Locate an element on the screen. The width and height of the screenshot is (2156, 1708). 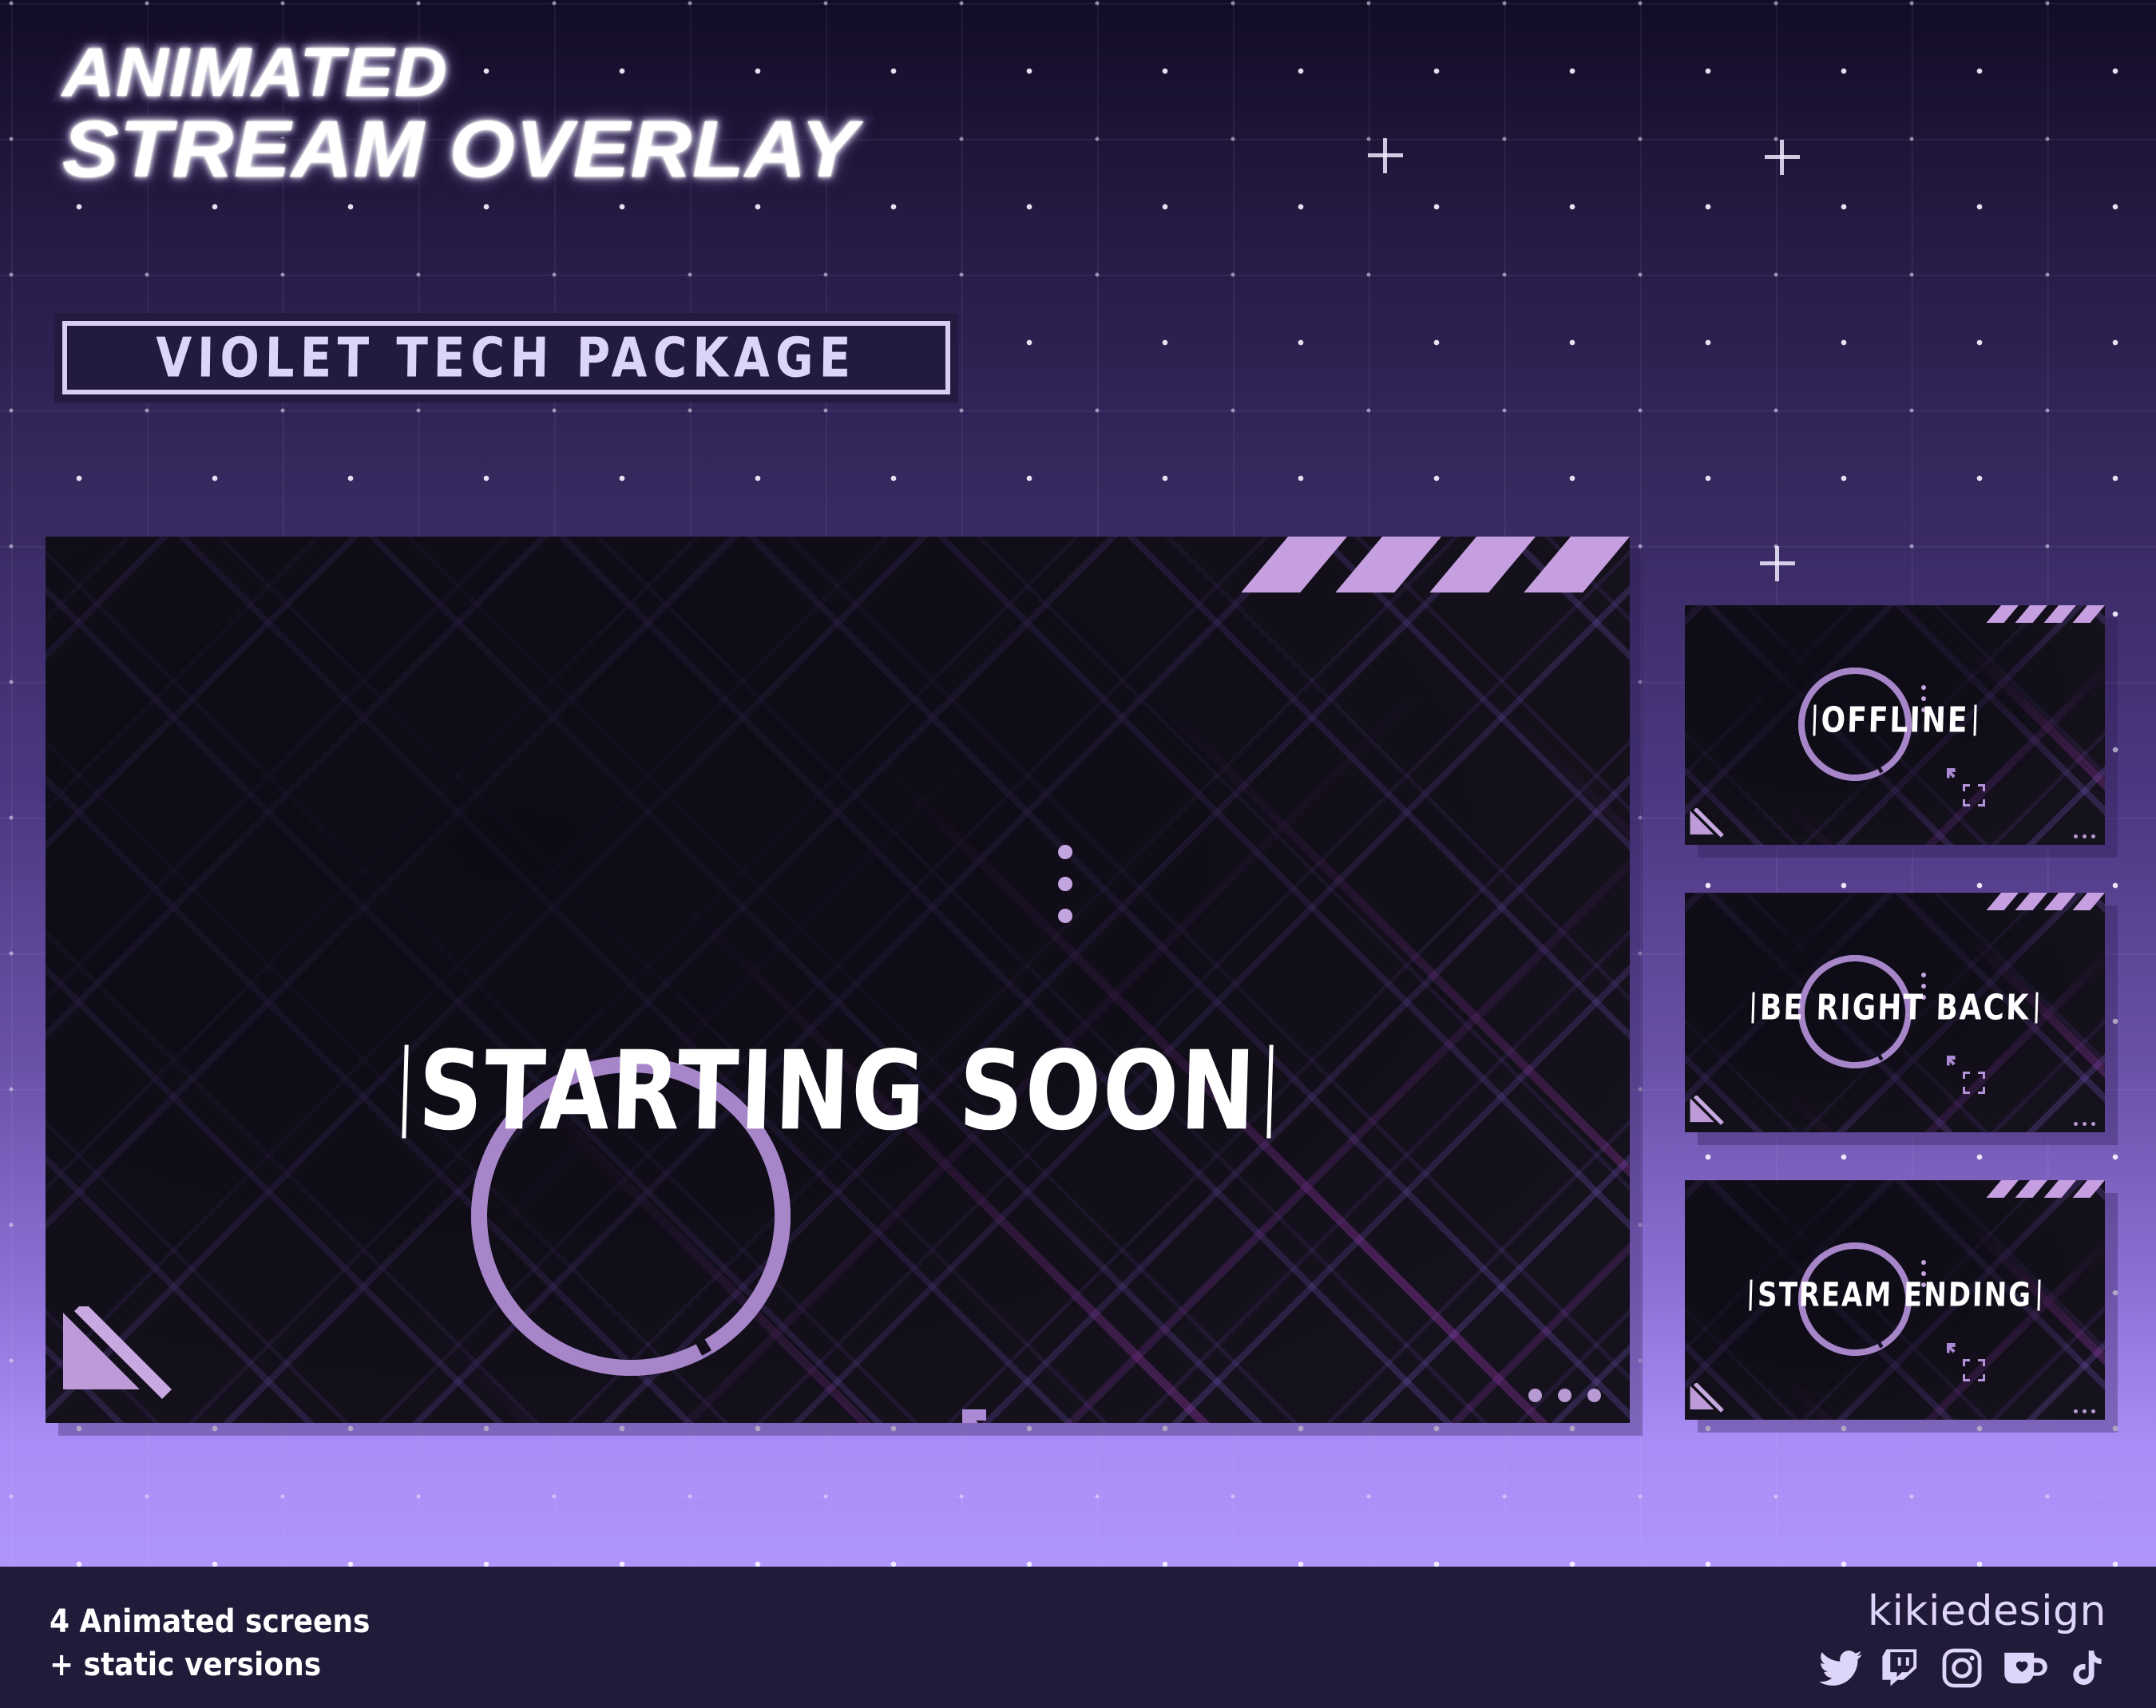
footer-note-line-1: 4 Animated screens is located at coordinates (210, 1621).